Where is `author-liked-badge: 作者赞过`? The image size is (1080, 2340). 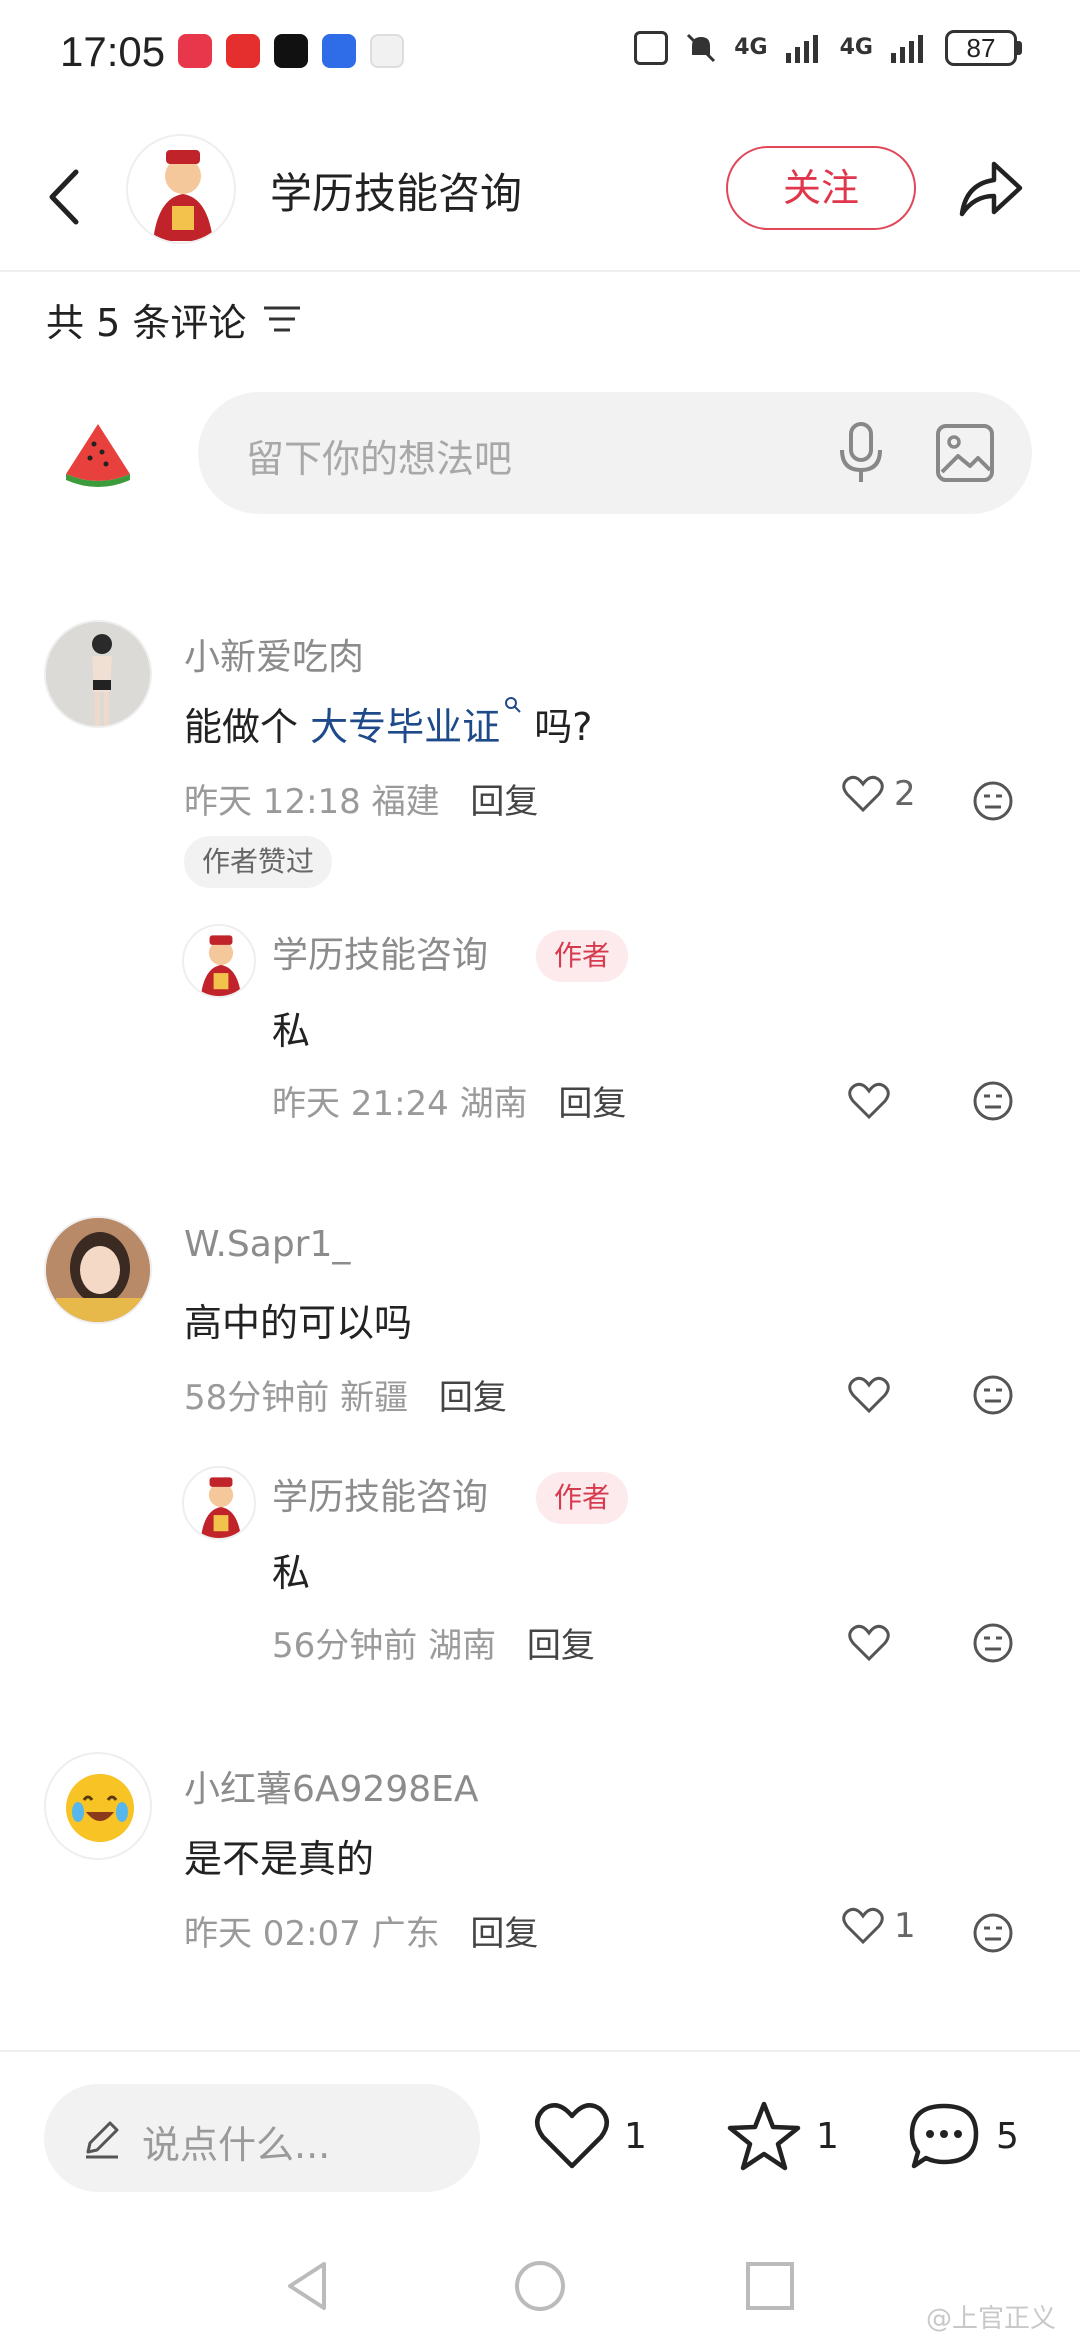
author-liked-badge: 作者赞过 is located at coordinates (258, 862).